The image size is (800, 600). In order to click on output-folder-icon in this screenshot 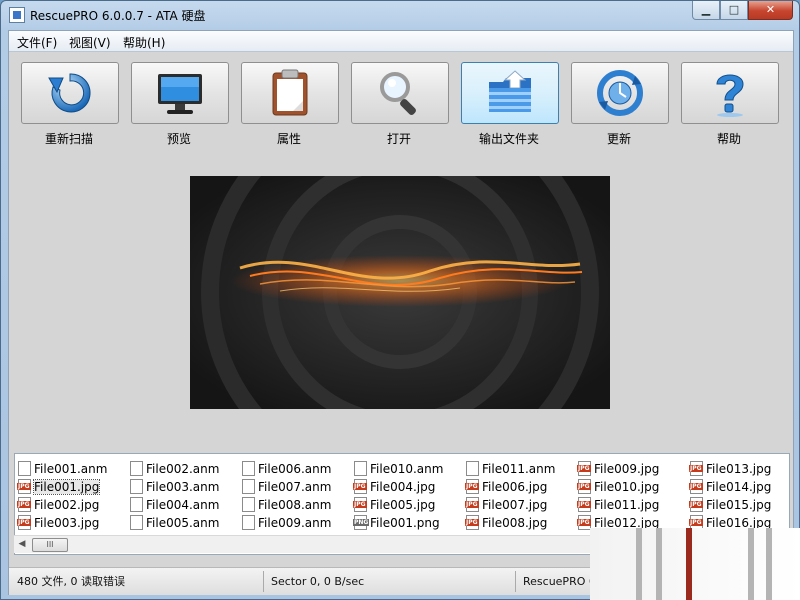, I will do `click(510, 91)`.